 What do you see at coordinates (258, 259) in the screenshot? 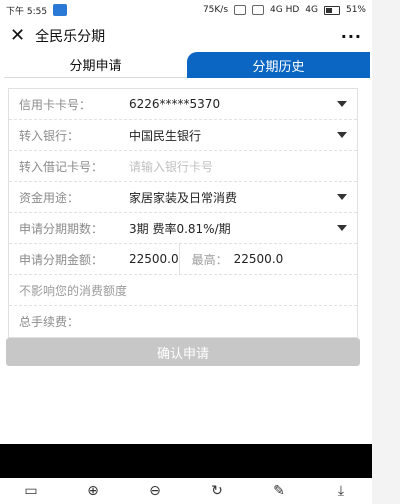
I see `max-value: 22500.0` at bounding box center [258, 259].